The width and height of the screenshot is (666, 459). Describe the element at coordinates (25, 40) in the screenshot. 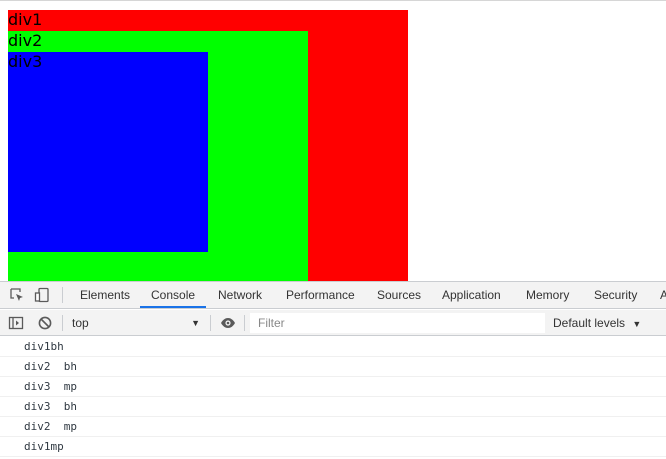

I see `div2-label: div2` at that location.